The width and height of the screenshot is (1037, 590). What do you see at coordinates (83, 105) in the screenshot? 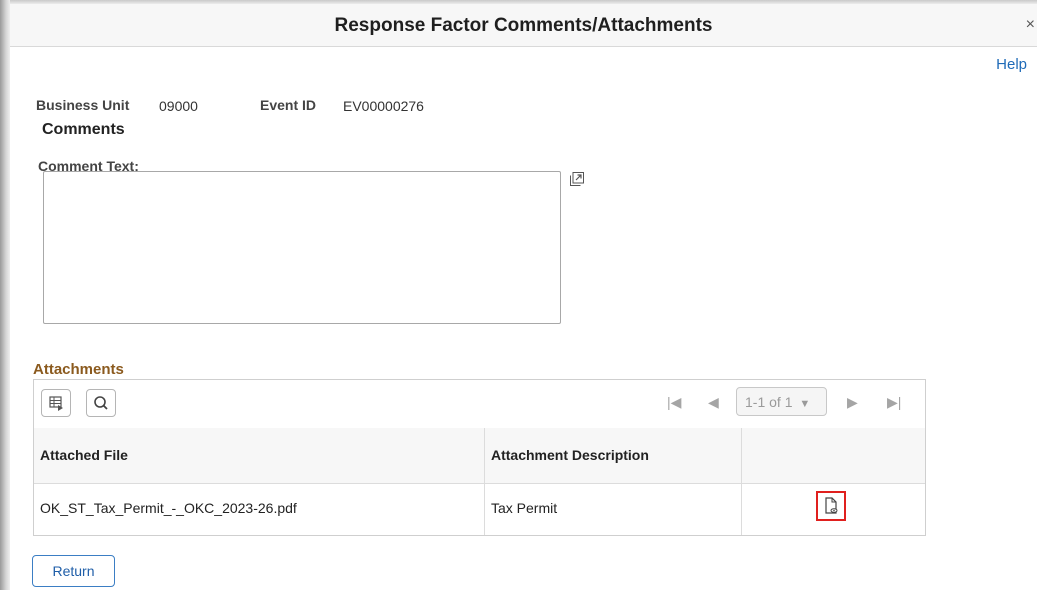
I see `business-unit-label: Business Unit` at bounding box center [83, 105].